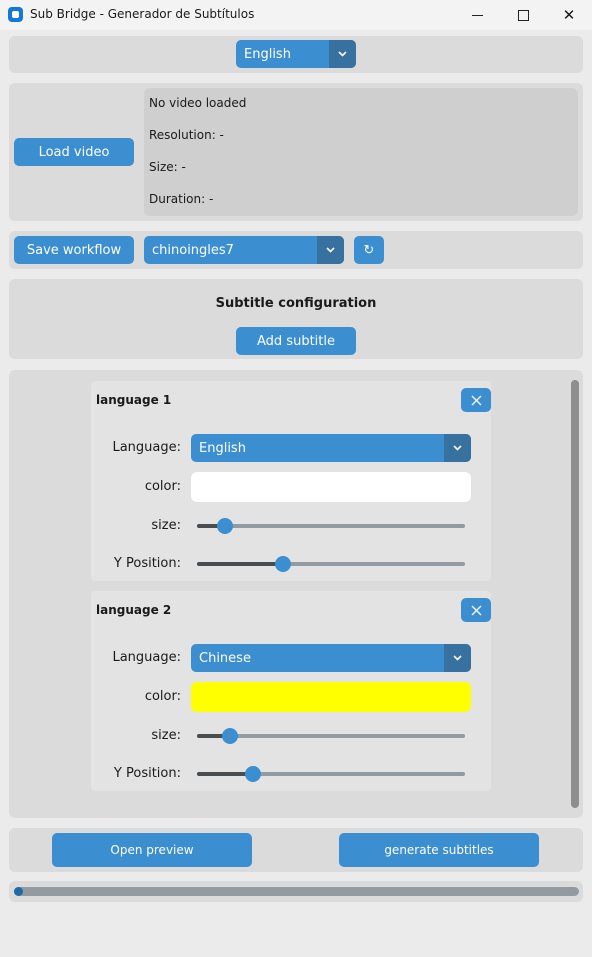  What do you see at coordinates (523, 15) in the screenshot?
I see `maximize-button` at bounding box center [523, 15].